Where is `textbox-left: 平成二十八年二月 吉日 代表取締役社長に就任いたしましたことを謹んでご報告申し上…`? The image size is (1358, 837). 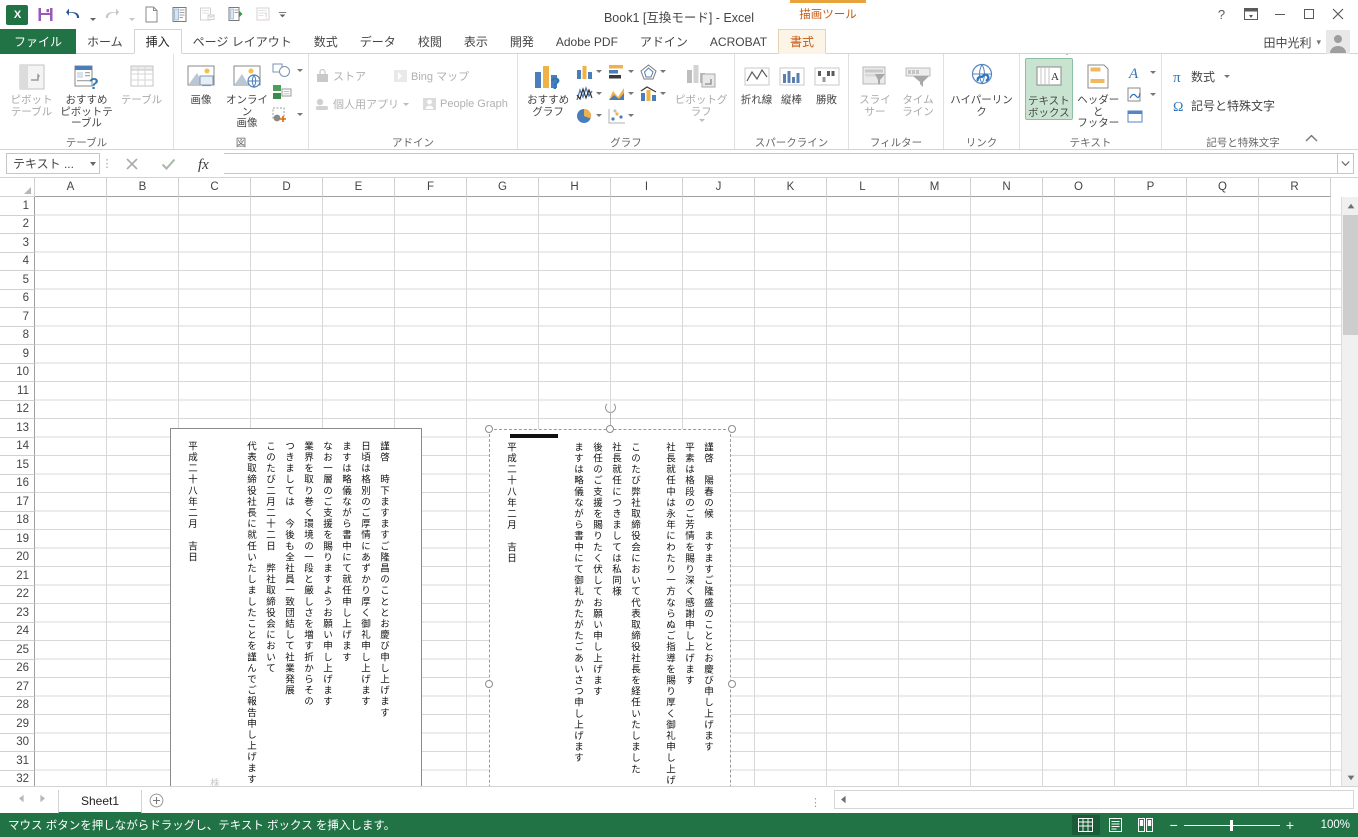 textbox-left: 平成二十八年二月 吉日 代表取締役社長に就任いたしましたことを謹んでご報告申し上… is located at coordinates (296, 607).